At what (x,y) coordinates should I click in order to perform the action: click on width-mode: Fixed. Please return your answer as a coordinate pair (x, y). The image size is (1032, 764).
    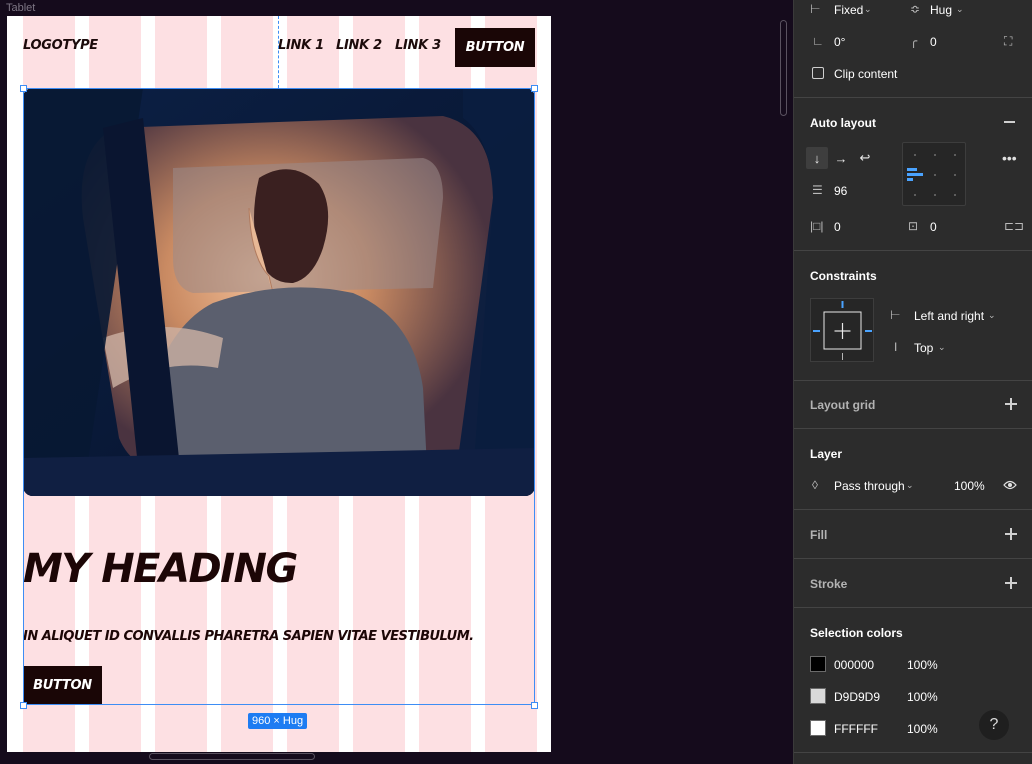
    Looking at the image, I should click on (848, 10).